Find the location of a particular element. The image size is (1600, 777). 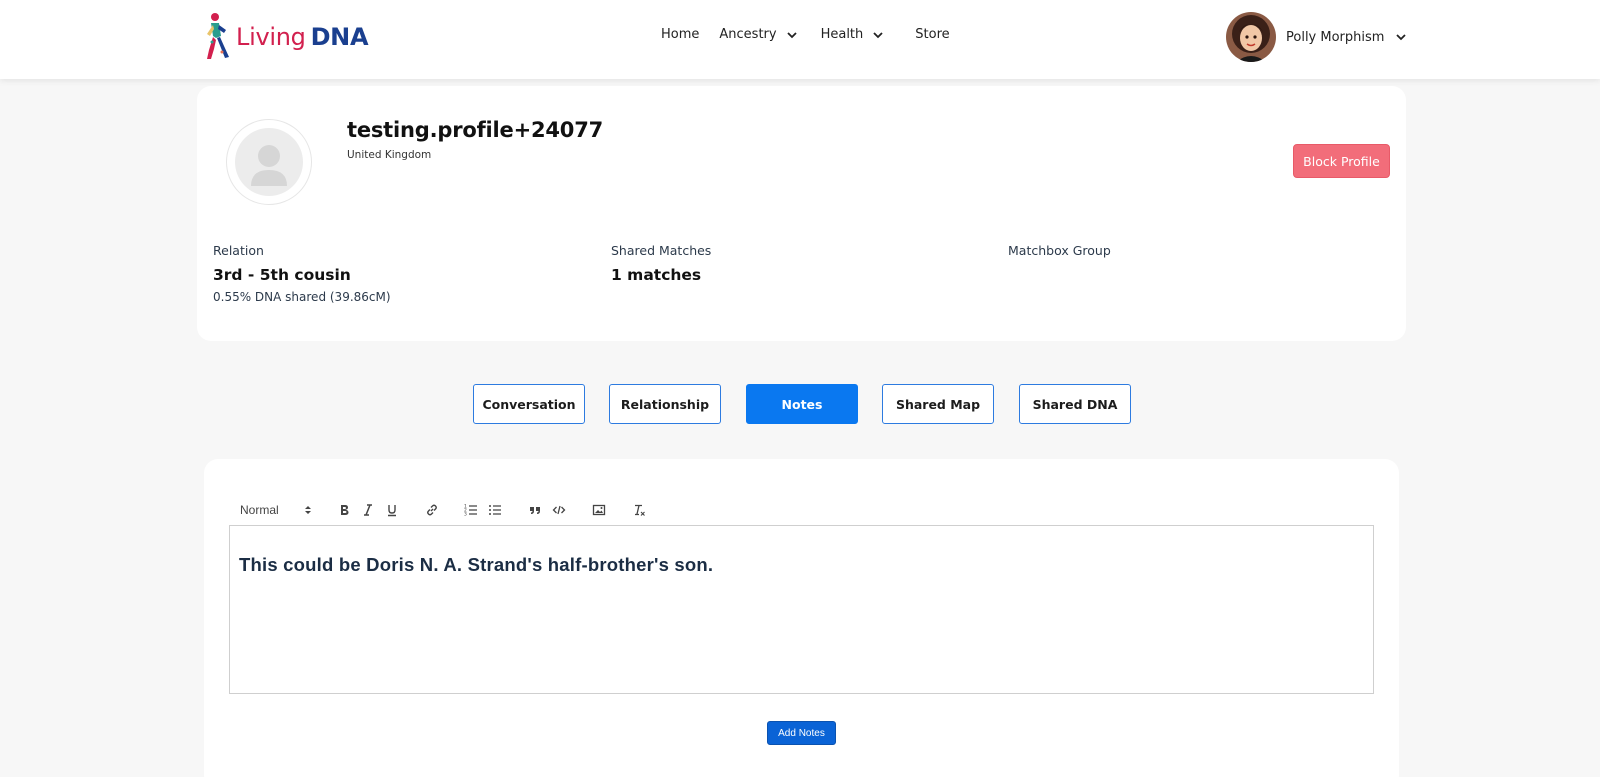

nav-item-home: Home is located at coordinates (680, 34).